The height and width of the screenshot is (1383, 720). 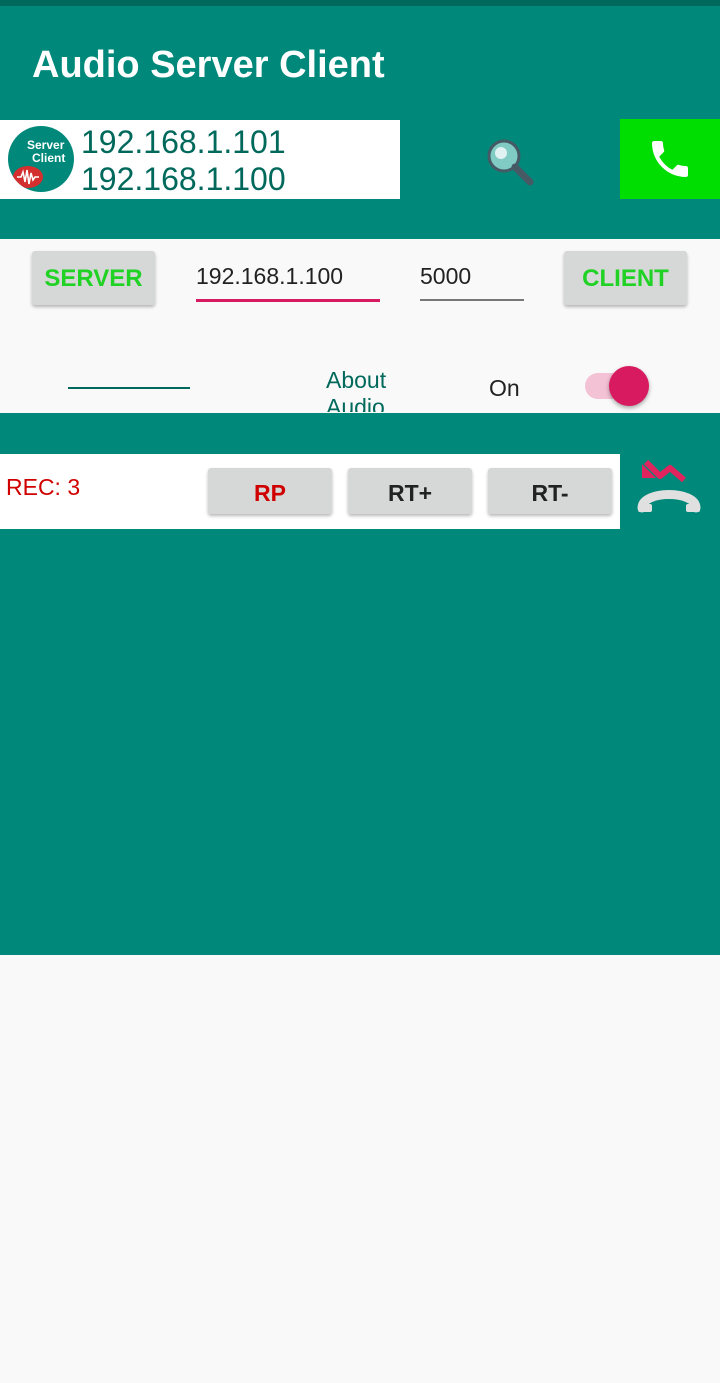 What do you see at coordinates (183, 179) in the screenshot?
I see `remote-ip-address: 192.168.1.100` at bounding box center [183, 179].